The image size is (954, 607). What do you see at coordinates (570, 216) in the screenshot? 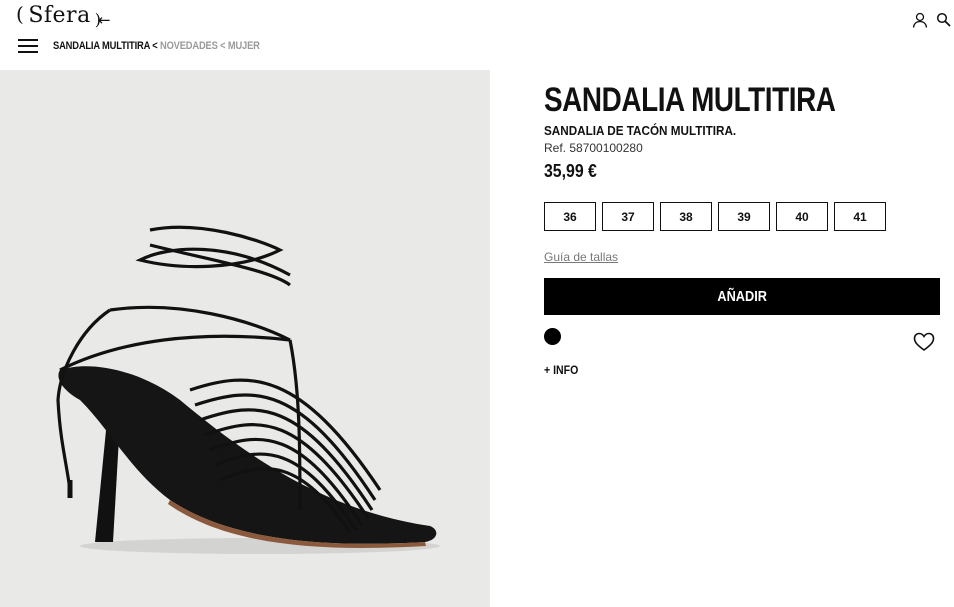
I see `size-option-36: 36` at bounding box center [570, 216].